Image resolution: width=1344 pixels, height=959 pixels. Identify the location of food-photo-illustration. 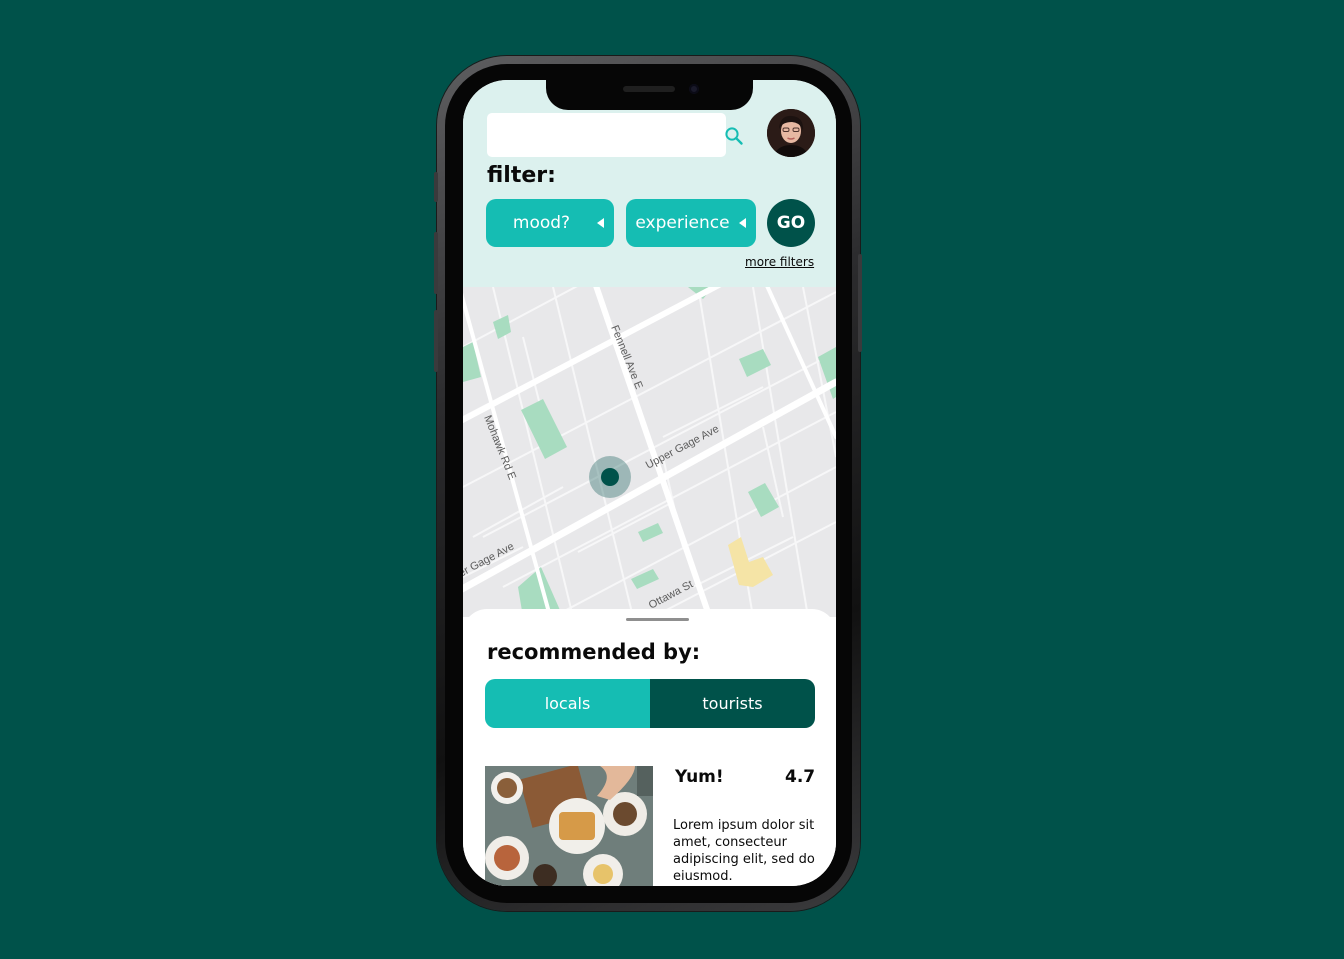
(569, 826).